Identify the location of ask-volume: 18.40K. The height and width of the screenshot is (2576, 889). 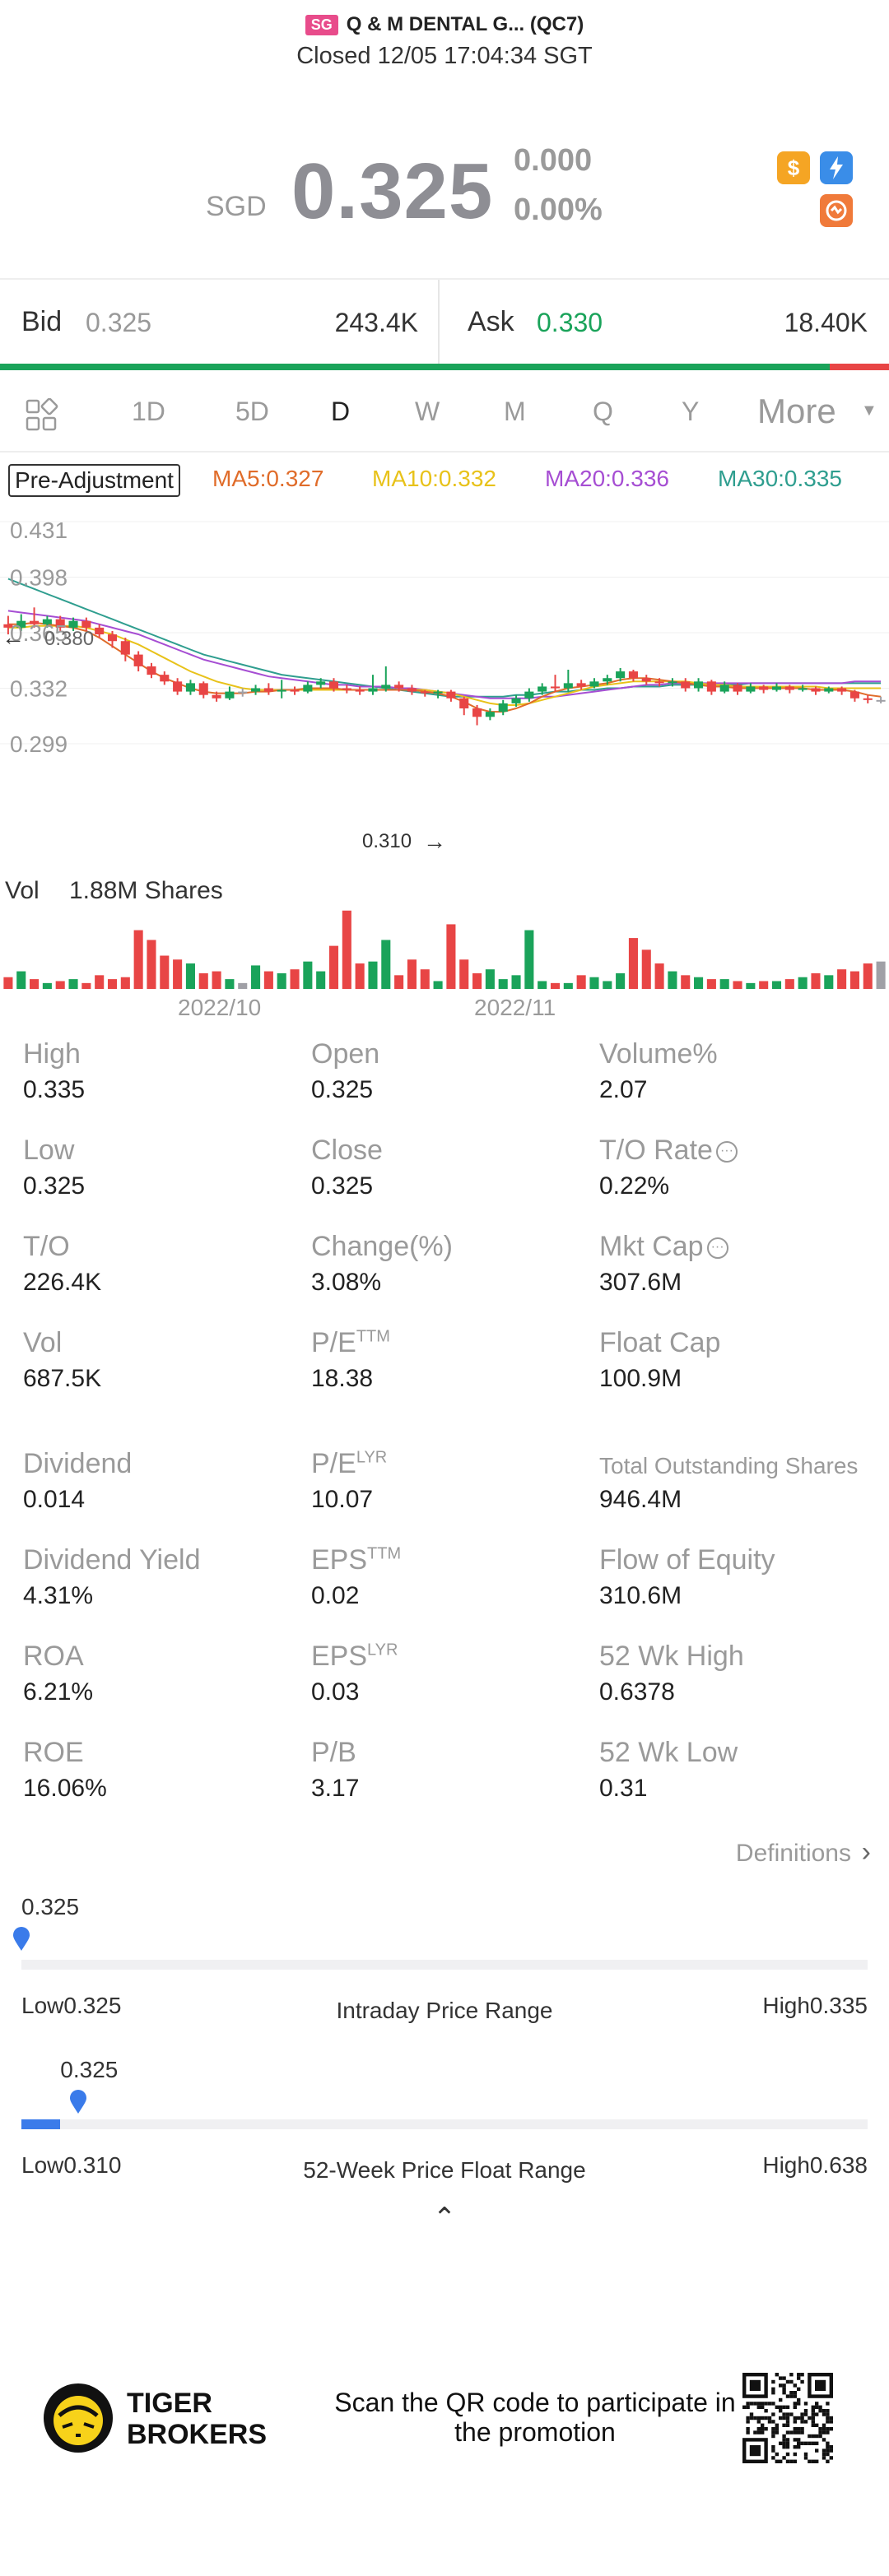
(826, 323).